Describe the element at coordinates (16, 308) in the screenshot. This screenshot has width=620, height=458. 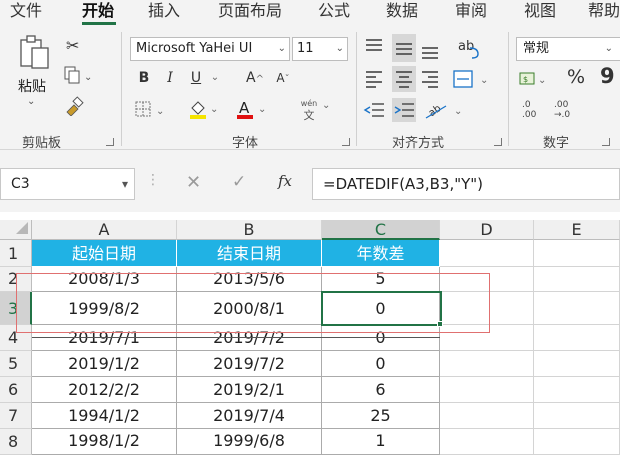
I see `row-header-3: 3` at that location.